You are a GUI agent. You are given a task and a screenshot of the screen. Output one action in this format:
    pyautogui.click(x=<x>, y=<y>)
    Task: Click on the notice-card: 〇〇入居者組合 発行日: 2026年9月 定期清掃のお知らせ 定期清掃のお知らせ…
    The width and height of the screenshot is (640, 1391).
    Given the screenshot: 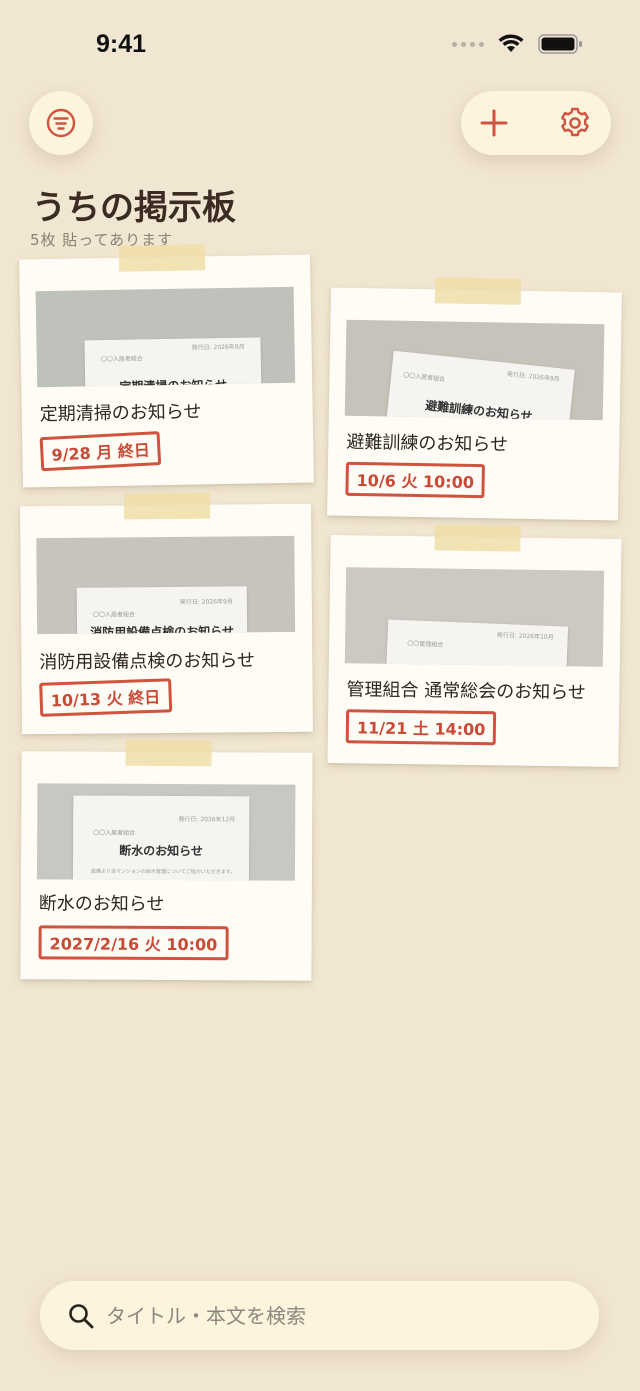 What is the action you would take?
    pyautogui.click(x=166, y=366)
    